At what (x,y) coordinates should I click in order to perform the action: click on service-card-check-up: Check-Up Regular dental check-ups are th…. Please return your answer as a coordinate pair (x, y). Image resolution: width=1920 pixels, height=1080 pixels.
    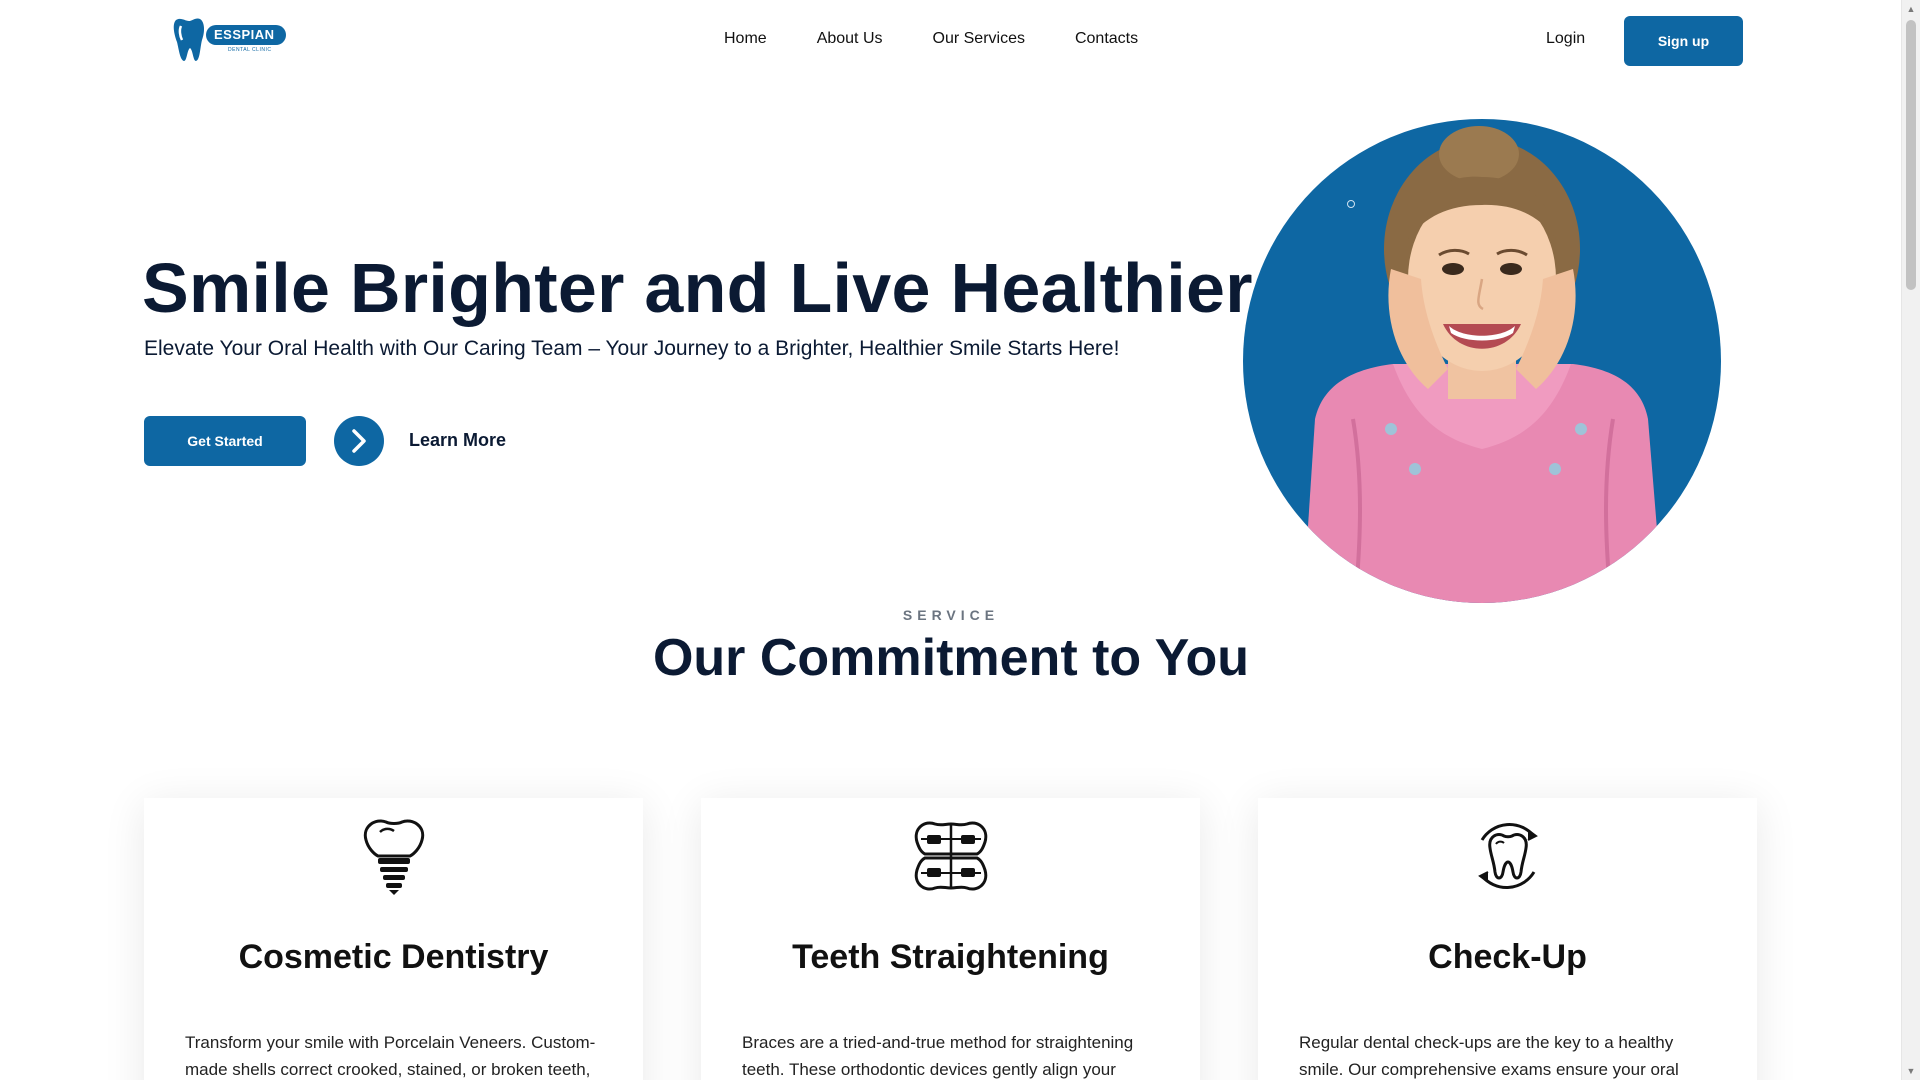
    Looking at the image, I should click on (1507, 939).